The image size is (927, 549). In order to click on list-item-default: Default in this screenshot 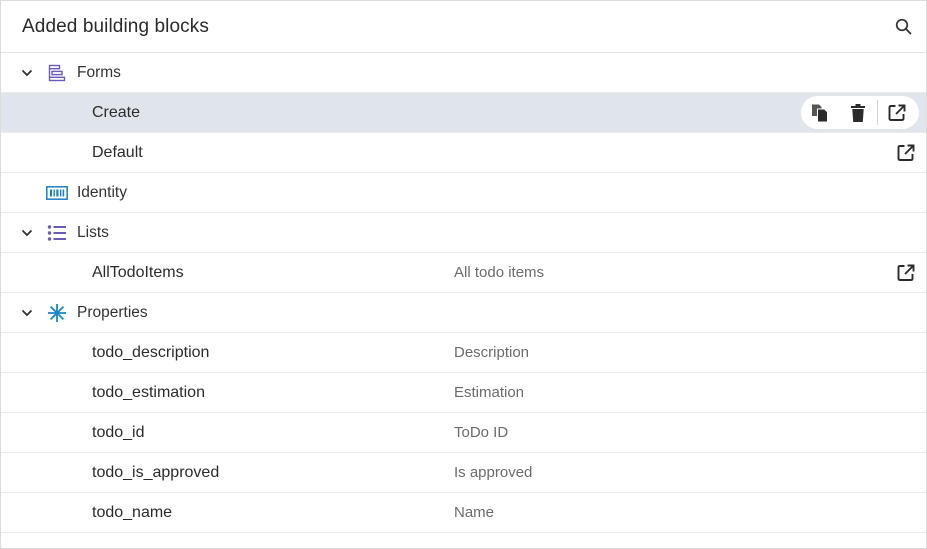, I will do `click(463, 153)`.